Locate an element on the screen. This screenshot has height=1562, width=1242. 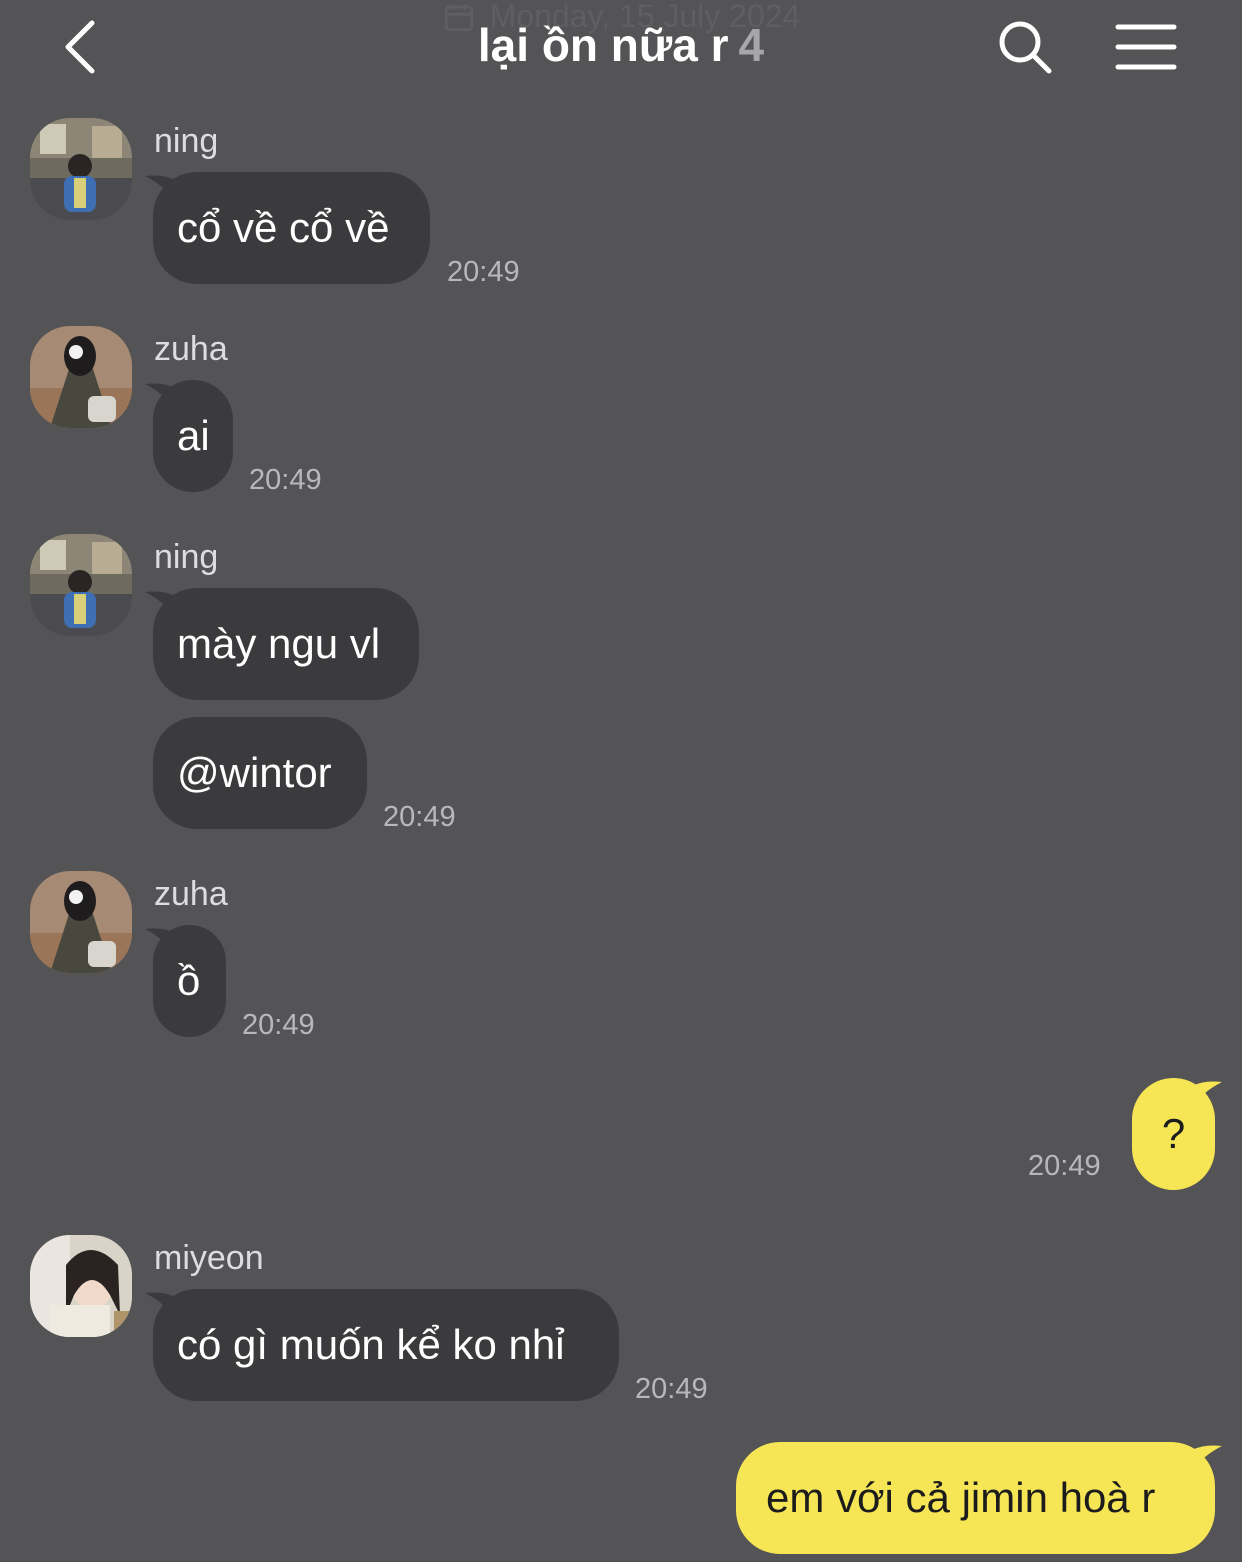
message-bubble: cổ về cổ về is located at coordinates (291, 228).